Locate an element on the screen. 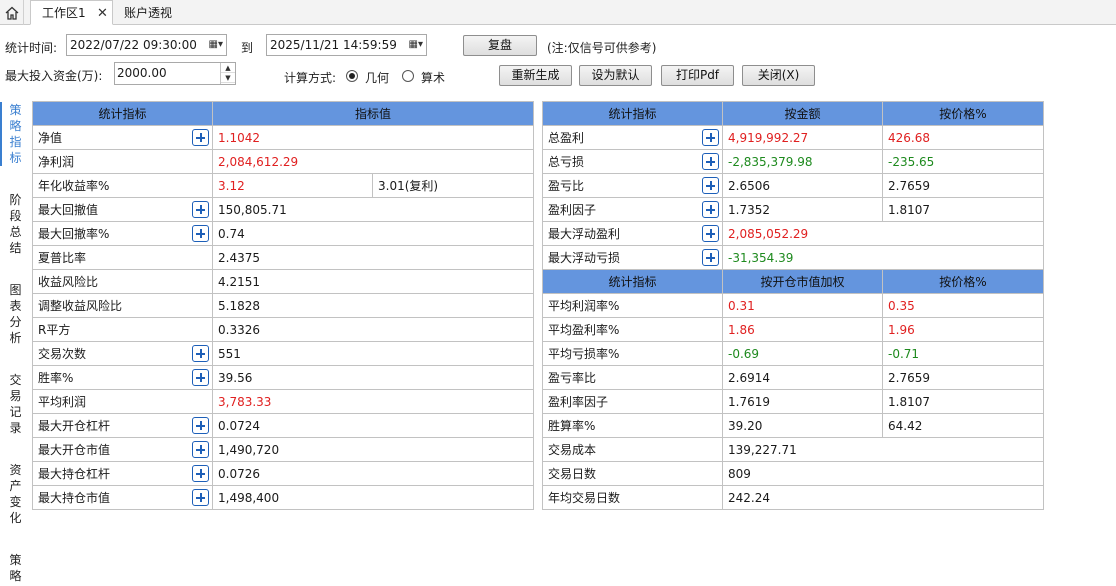 This screenshot has width=1116, height=586. table-row: 收益风险比 4.2151 is located at coordinates (283, 281).